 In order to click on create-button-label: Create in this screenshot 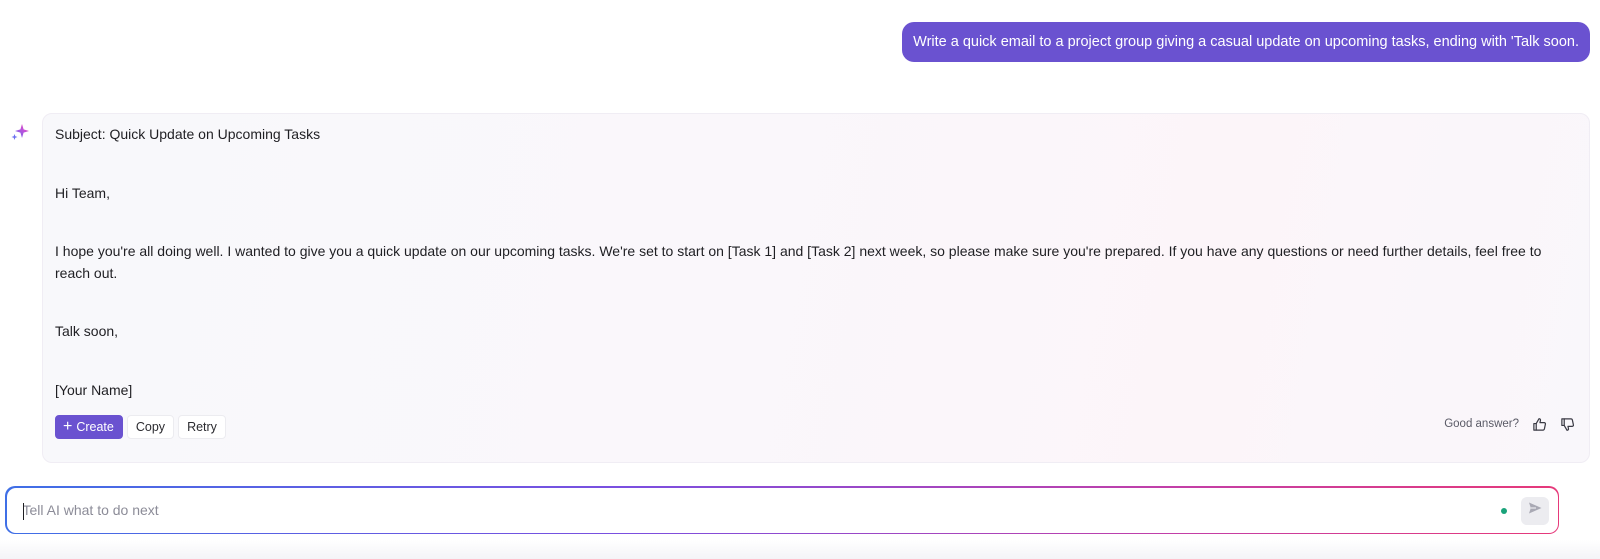, I will do `click(95, 427)`.